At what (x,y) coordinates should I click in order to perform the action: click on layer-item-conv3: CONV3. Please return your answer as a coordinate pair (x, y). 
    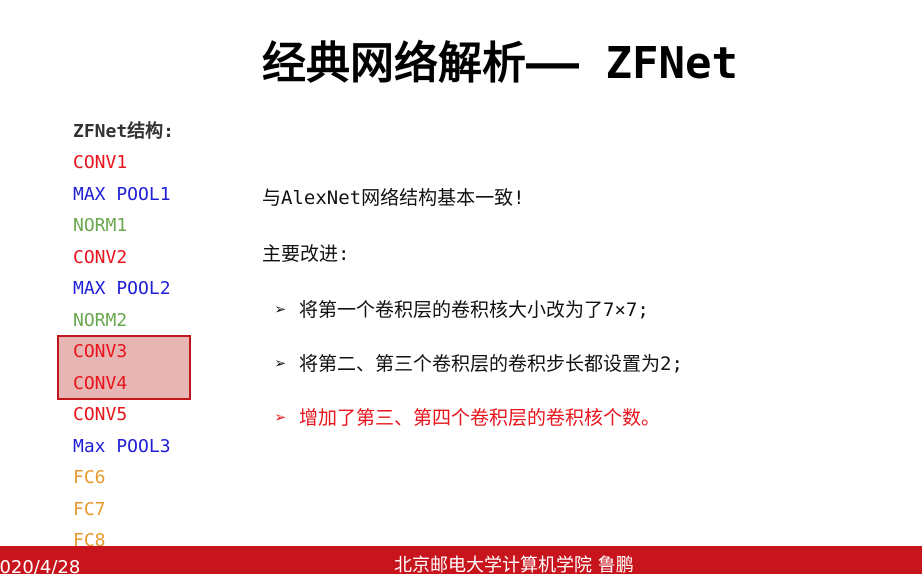
    Looking at the image, I should click on (100, 351).